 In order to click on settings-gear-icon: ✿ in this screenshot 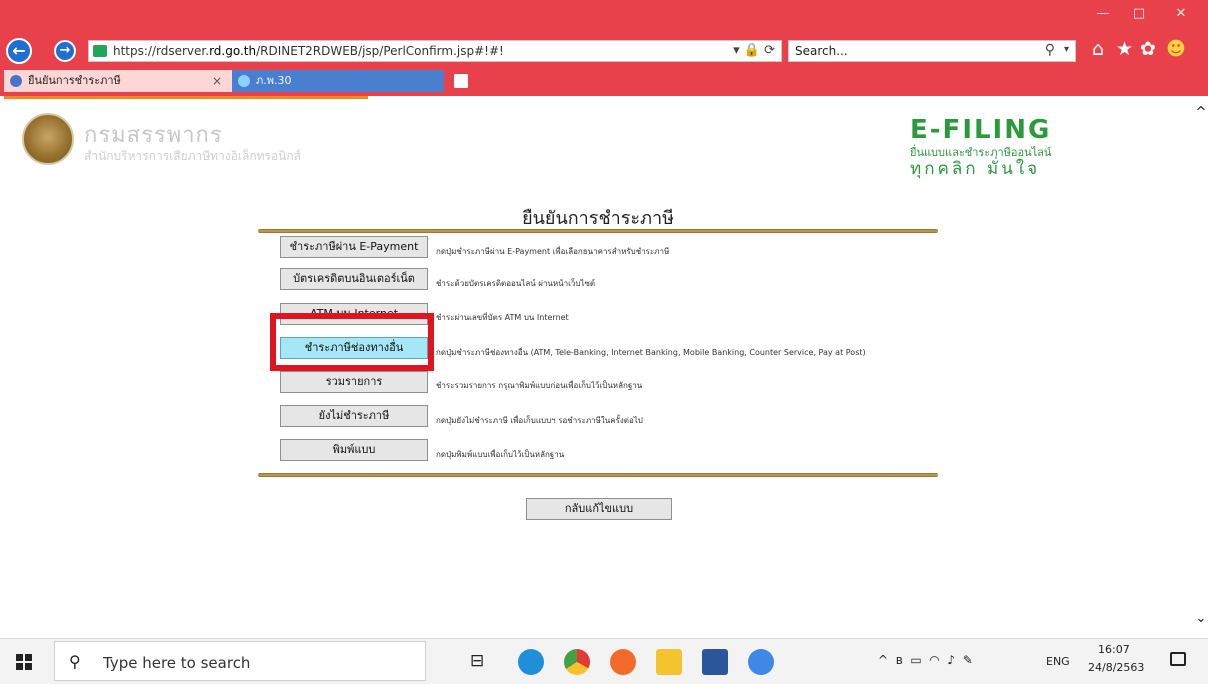, I will do `click(1148, 49)`.